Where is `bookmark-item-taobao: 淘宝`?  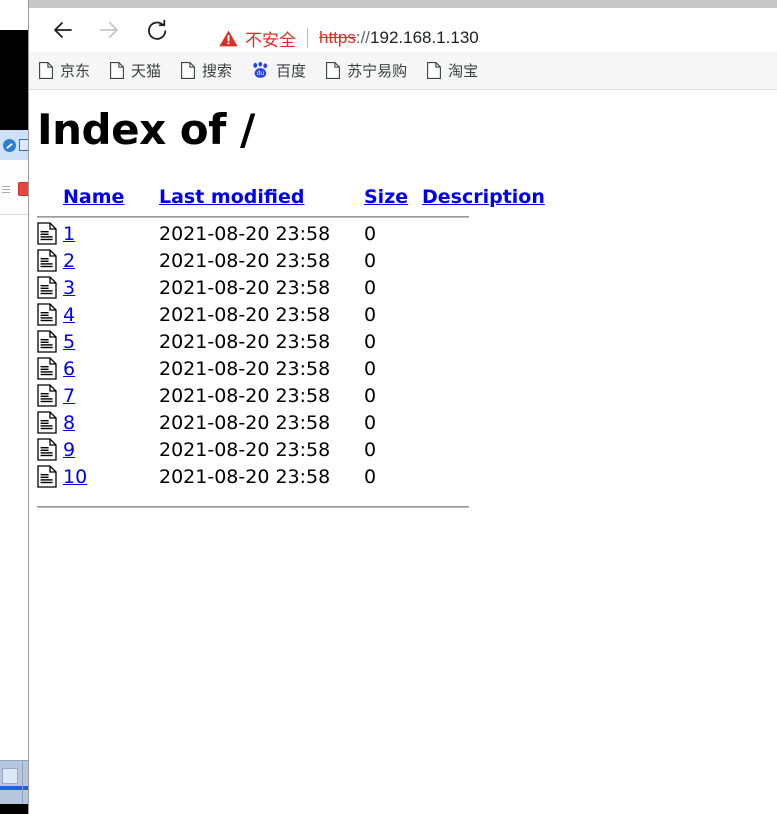
bookmark-item-taobao: 淘宝 is located at coordinates (452, 70).